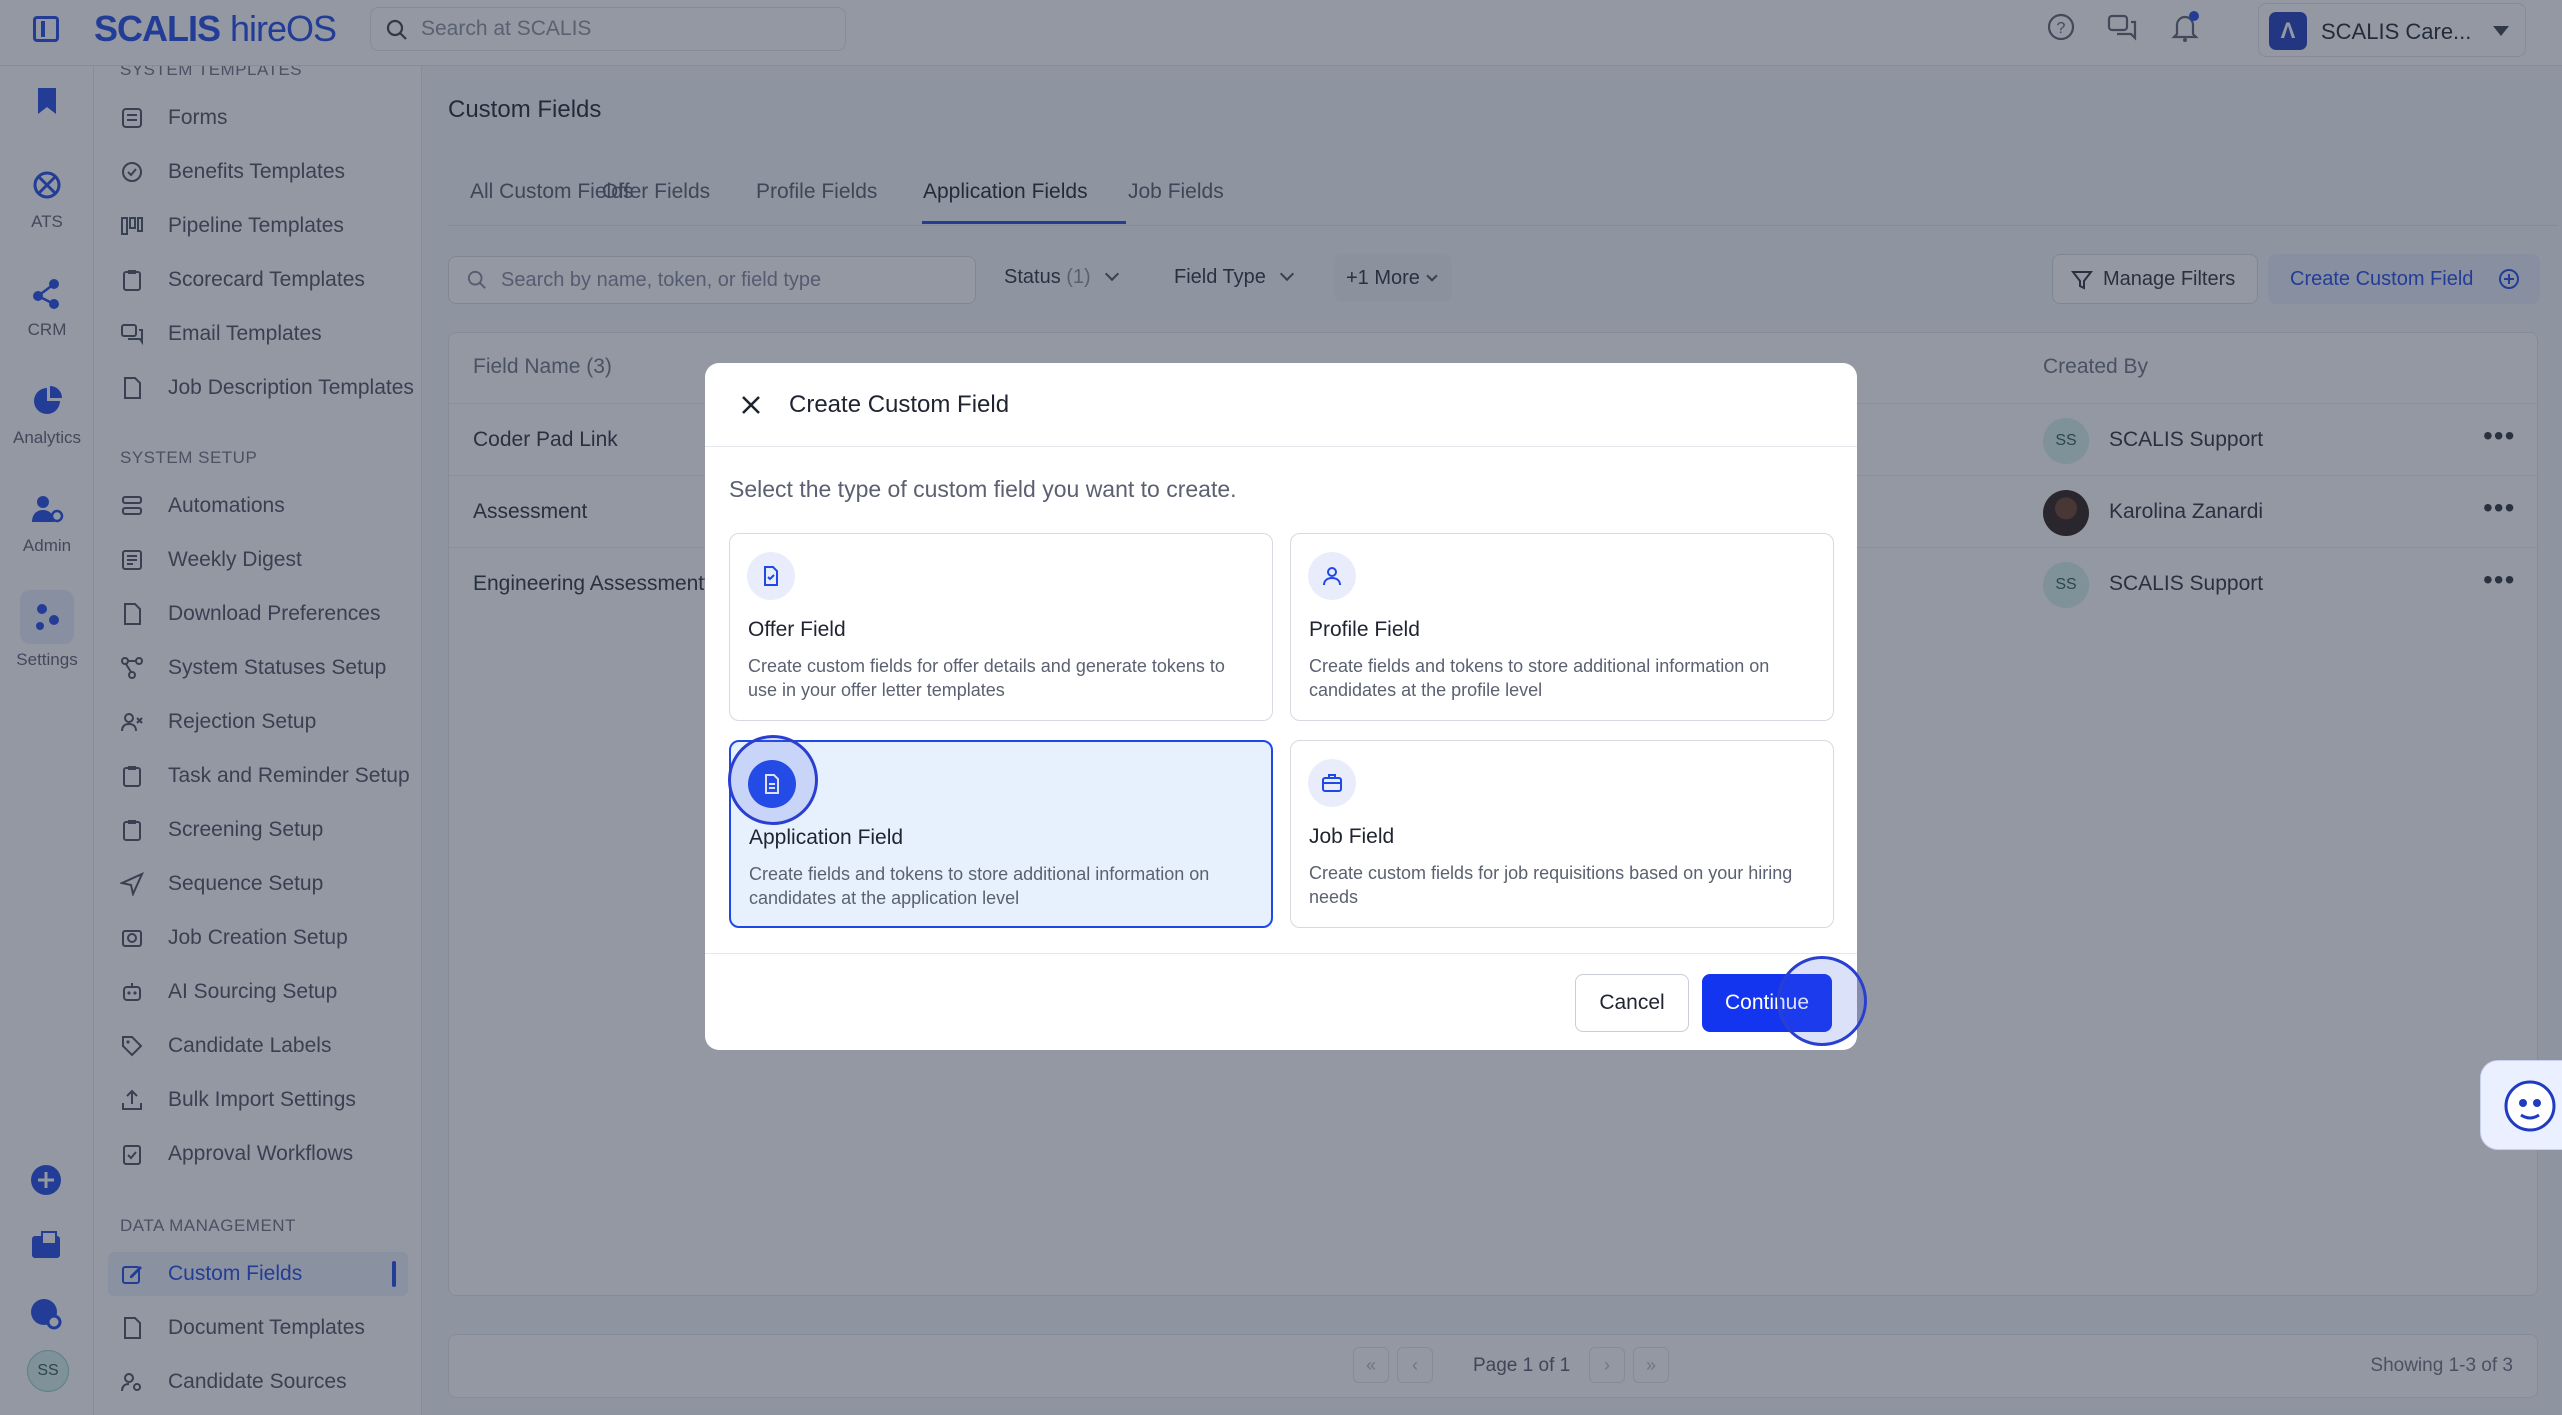 This screenshot has height=1415, width=2562. I want to click on briefcase-icon, so click(1332, 783).